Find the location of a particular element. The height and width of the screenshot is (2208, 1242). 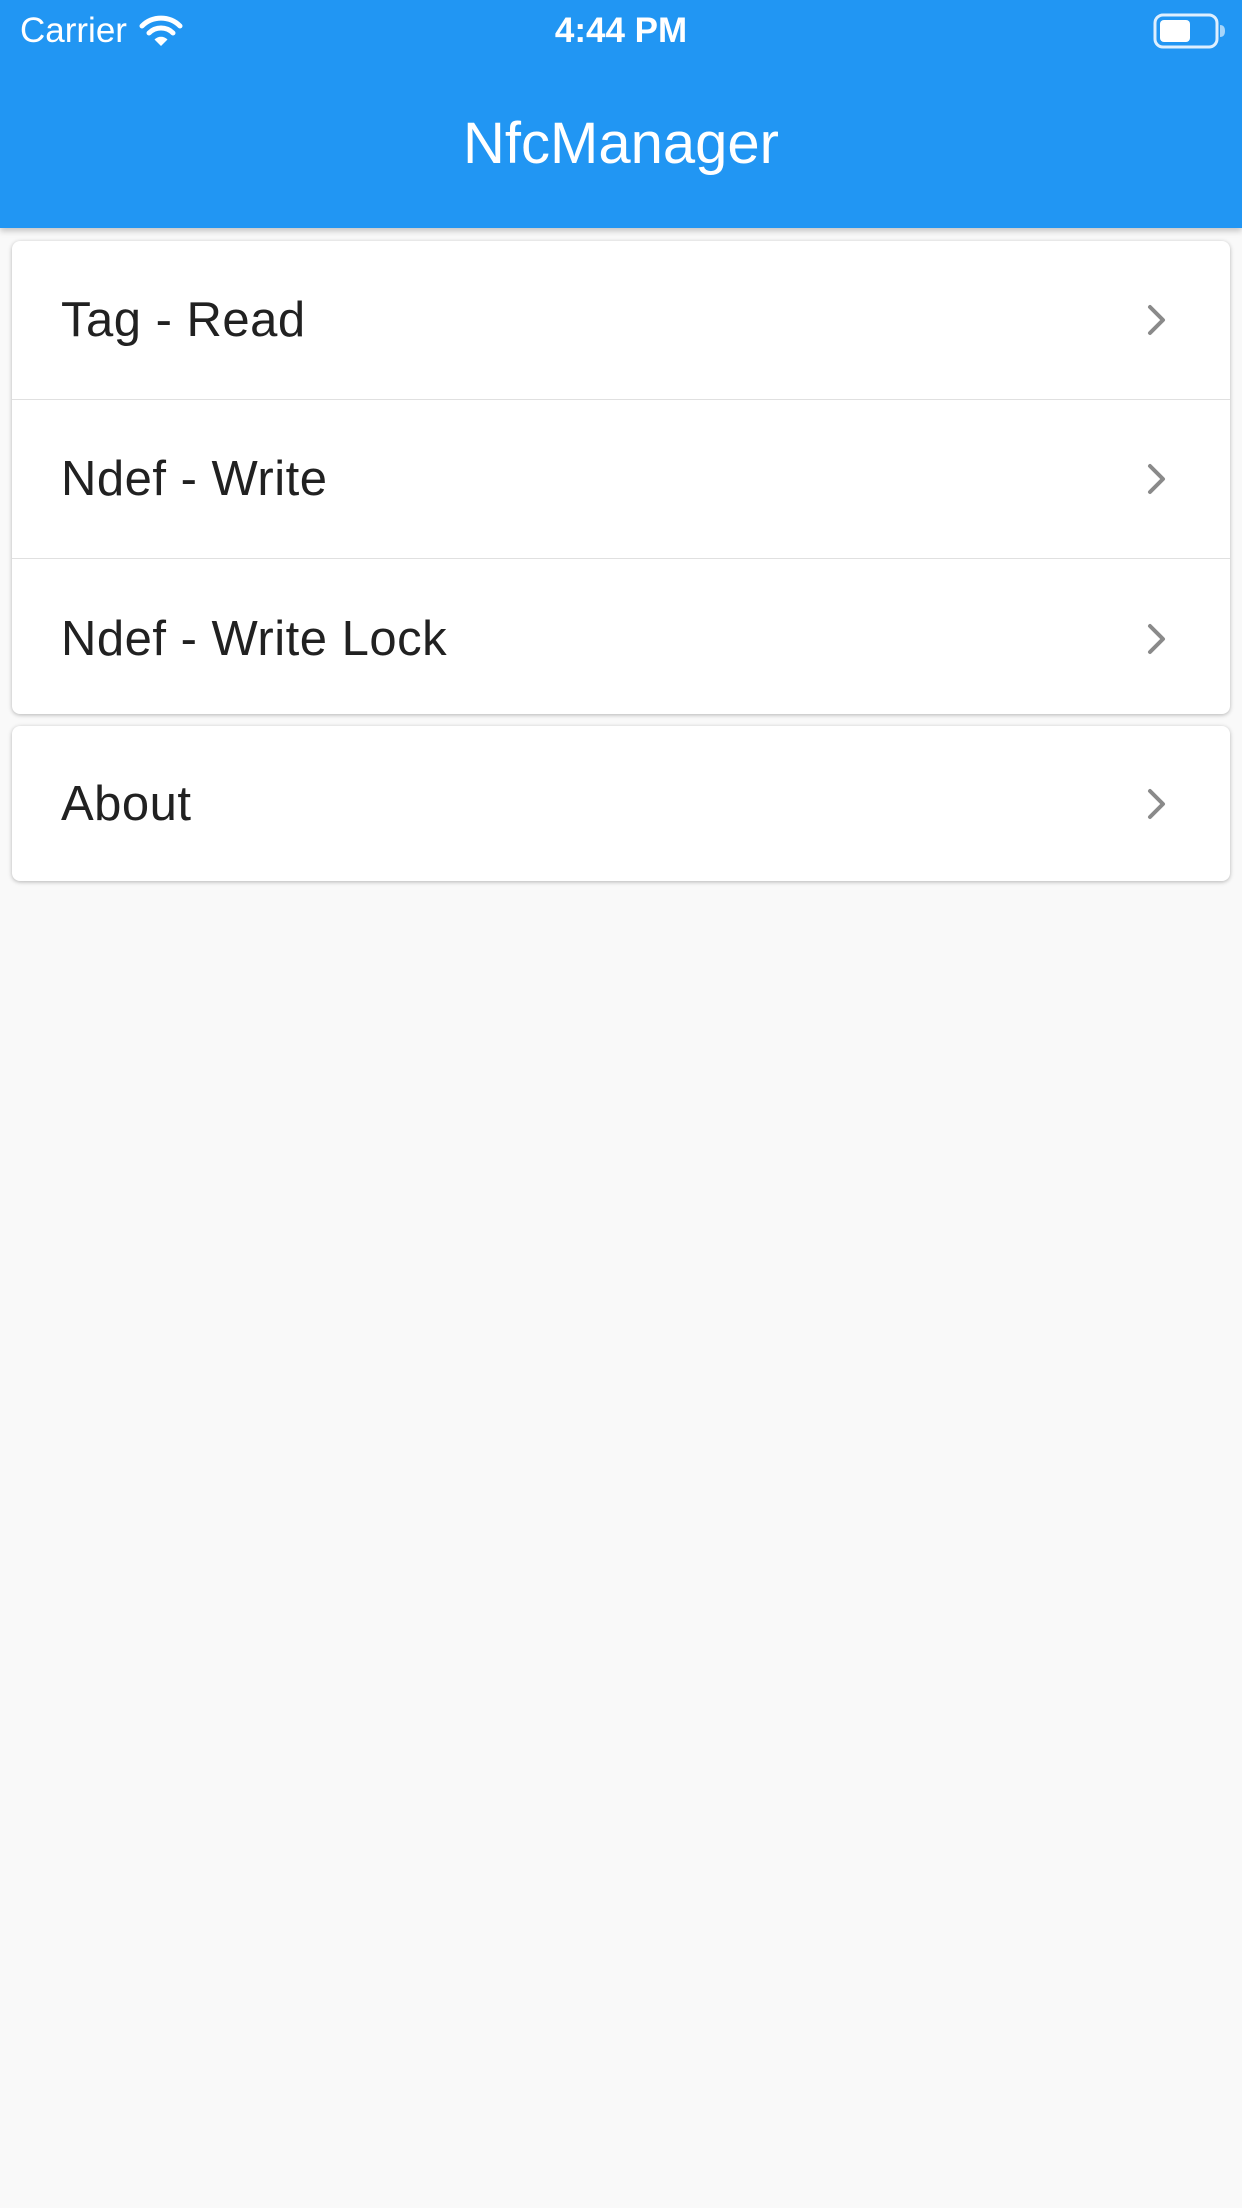

battery-icon is located at coordinates (1189, 31).